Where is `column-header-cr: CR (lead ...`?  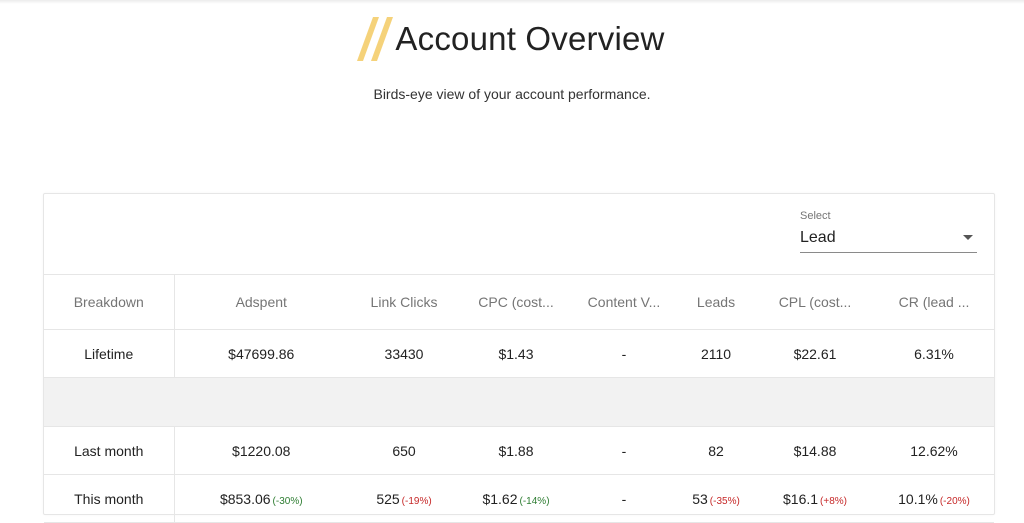 column-header-cr: CR (lead ... is located at coordinates (934, 302).